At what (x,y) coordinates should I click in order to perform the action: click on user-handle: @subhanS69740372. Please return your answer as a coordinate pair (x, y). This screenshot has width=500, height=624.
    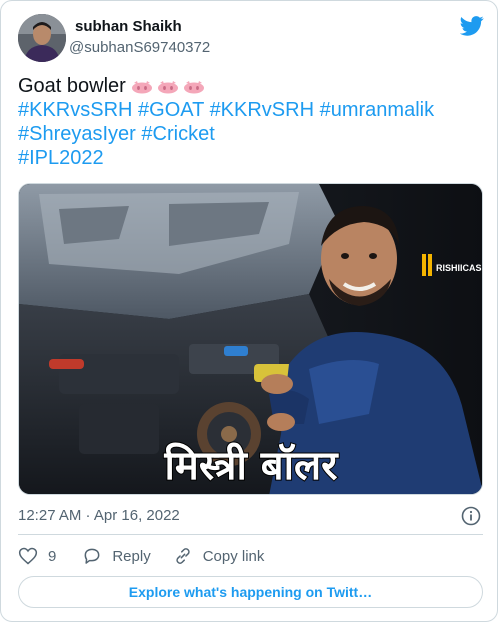
    Looking at the image, I should click on (139, 47).